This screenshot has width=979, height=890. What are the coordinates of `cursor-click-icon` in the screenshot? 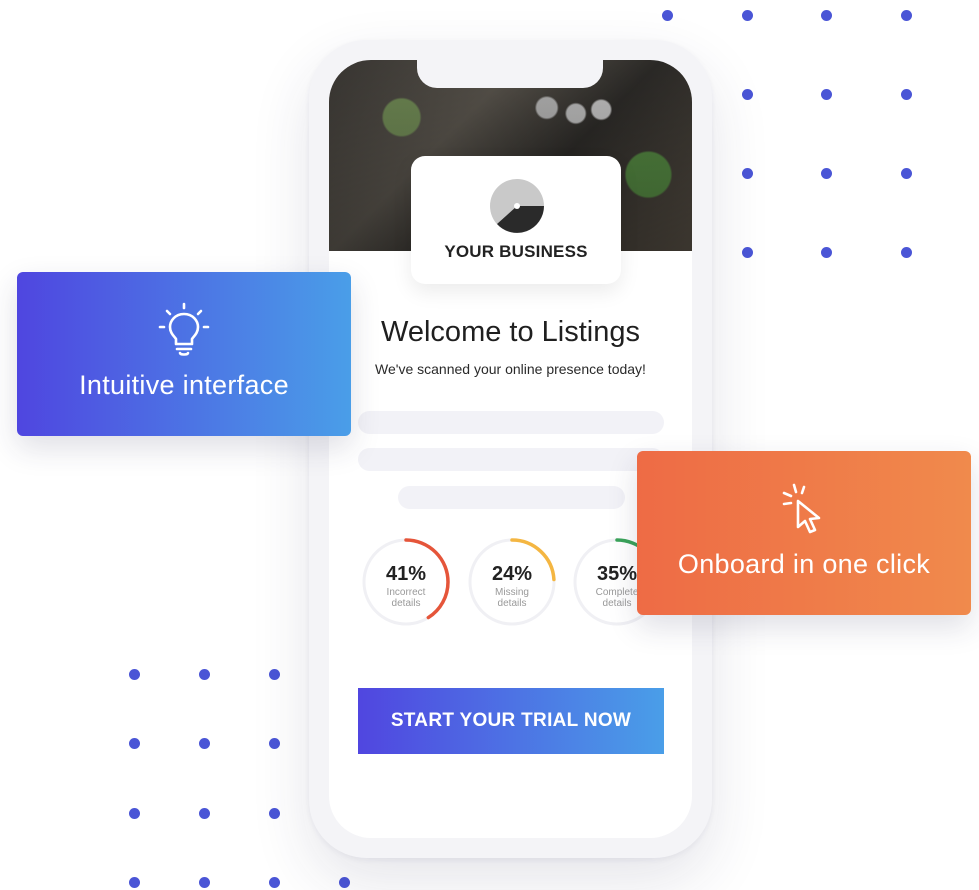 It's located at (801, 508).